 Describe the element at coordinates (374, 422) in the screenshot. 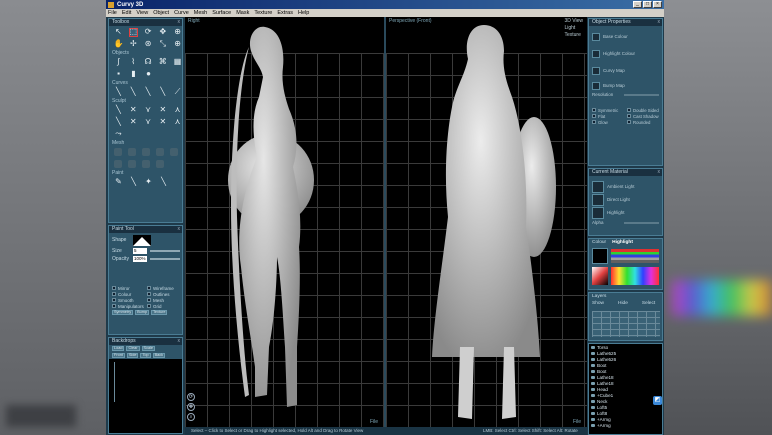

I see `viewport-left-file: File` at that location.